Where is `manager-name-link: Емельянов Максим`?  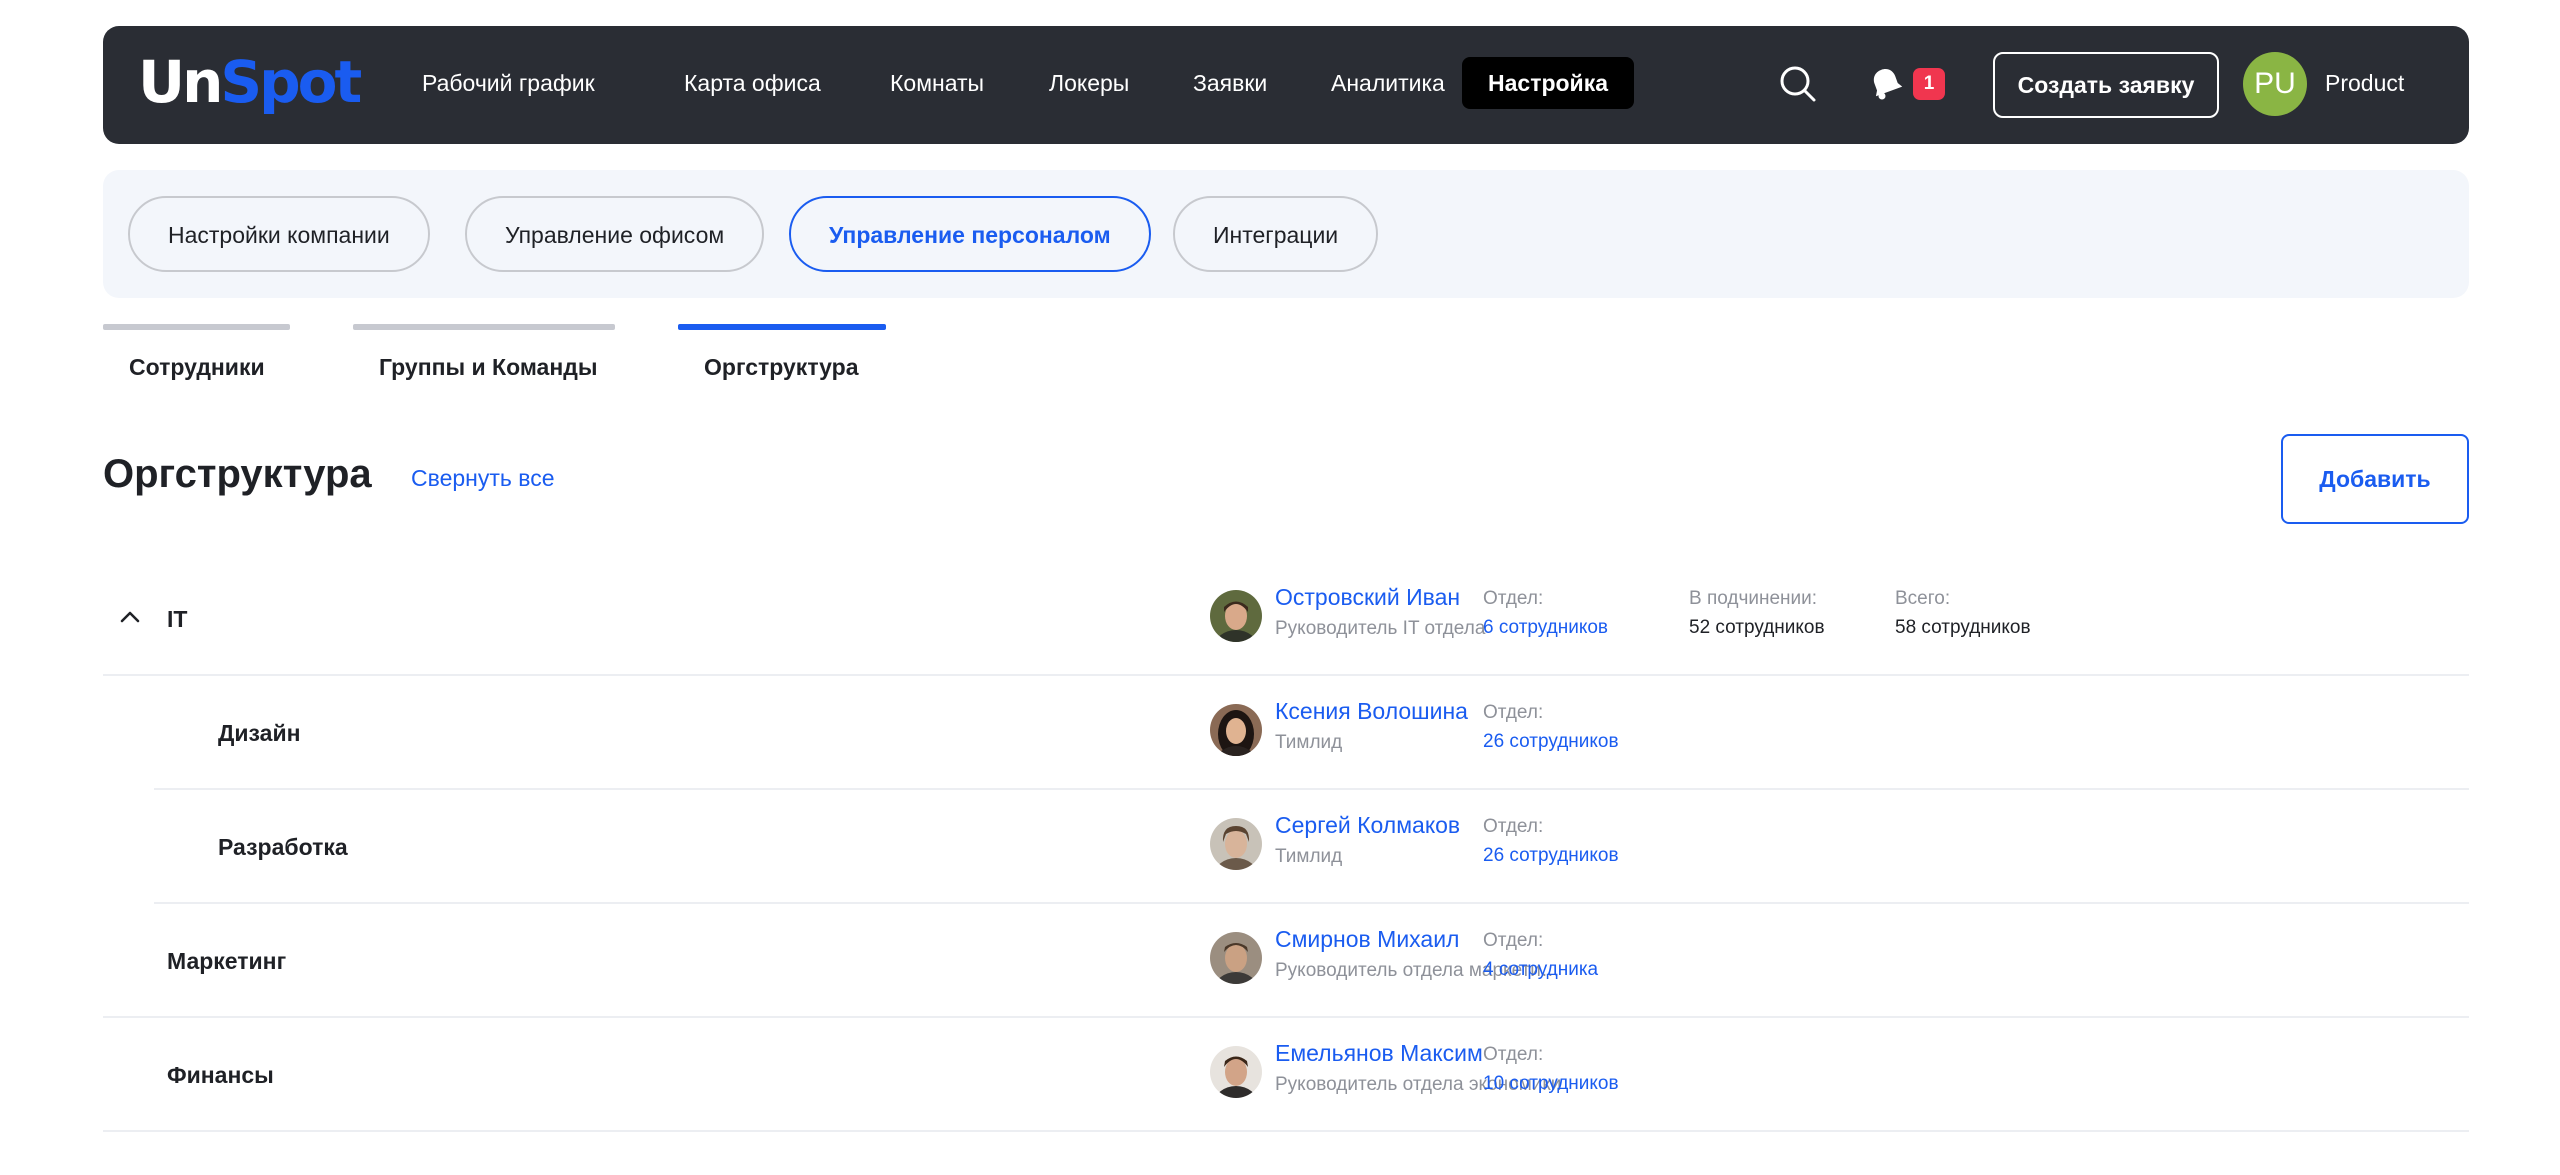
manager-name-link: Емельянов Максим is located at coordinates (1379, 1053).